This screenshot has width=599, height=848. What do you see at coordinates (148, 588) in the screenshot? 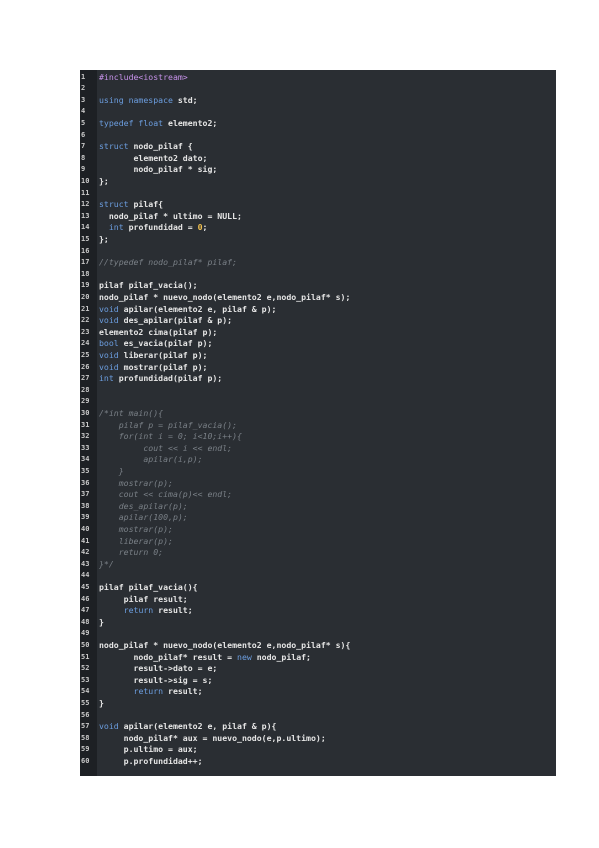
I see `line-code: pilaf pilaf_vacia(){` at bounding box center [148, 588].